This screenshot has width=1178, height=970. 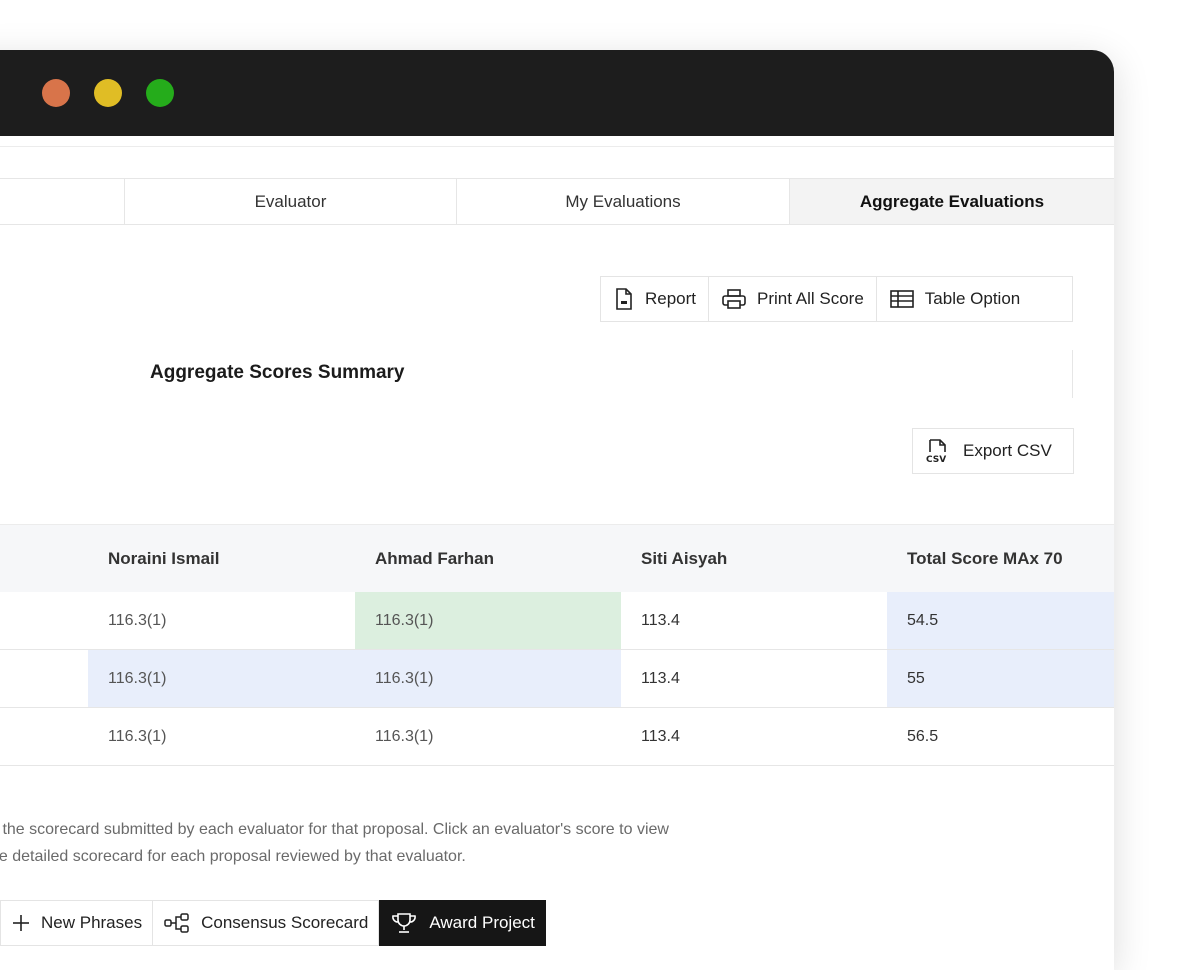 I want to click on award-project-button: Award Project, so click(x=462, y=923).